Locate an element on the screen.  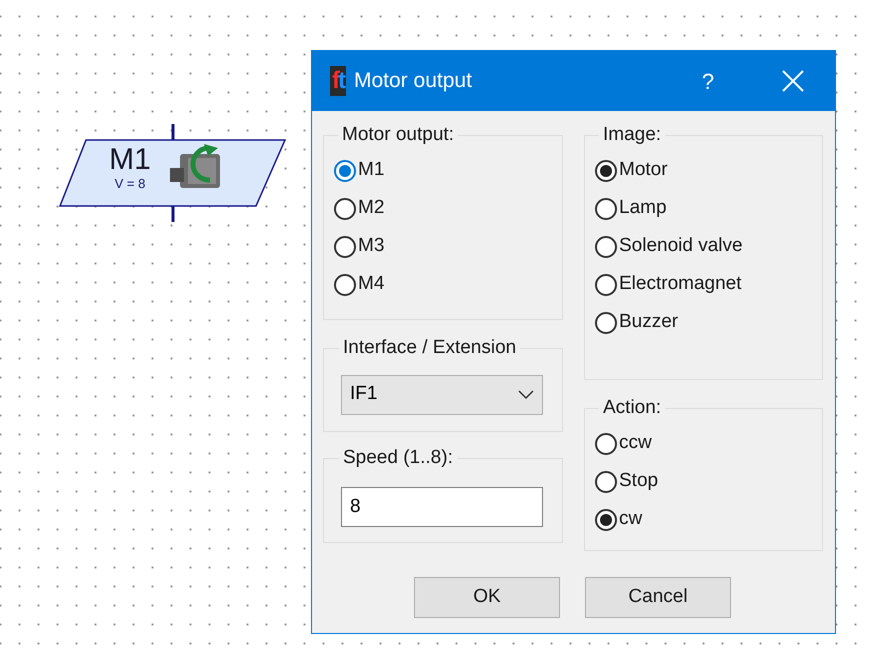
radio-label: M1 is located at coordinates (371, 170).